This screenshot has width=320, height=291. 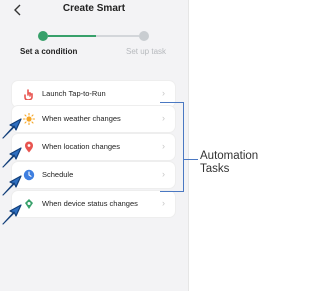 I want to click on step-2-label: Set up task, so click(x=146, y=51).